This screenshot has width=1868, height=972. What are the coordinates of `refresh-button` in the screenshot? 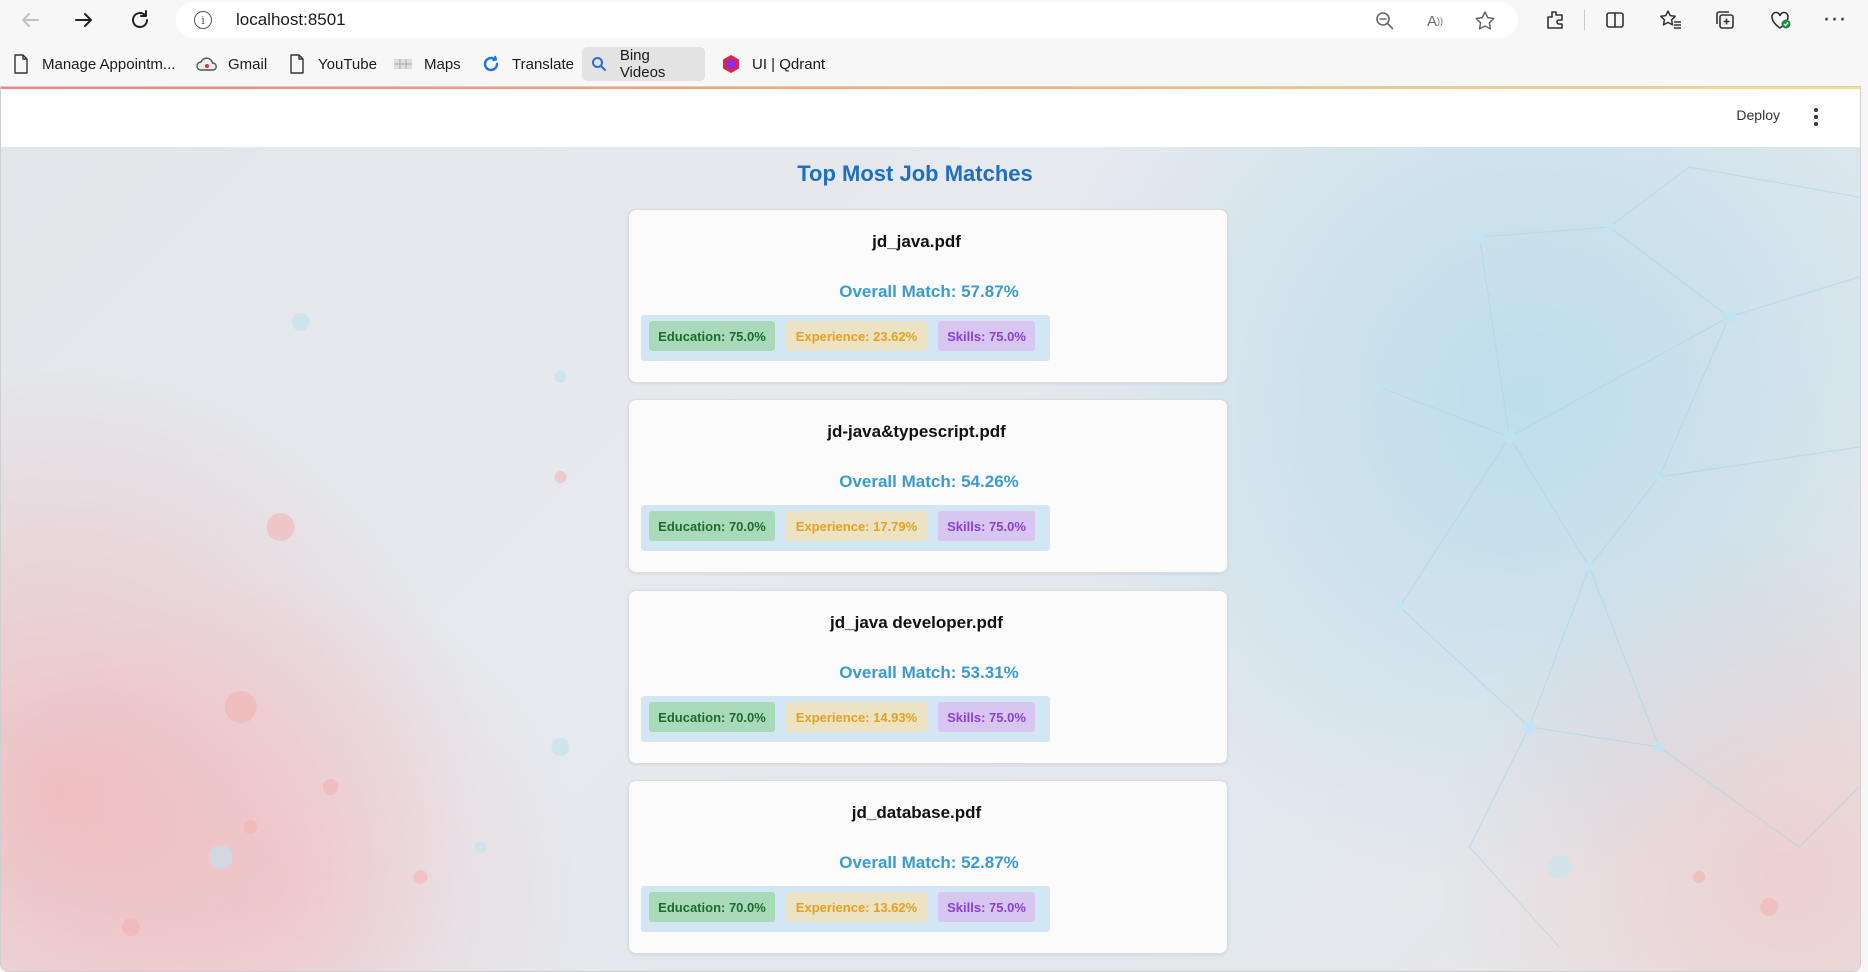 It's located at (140, 20).